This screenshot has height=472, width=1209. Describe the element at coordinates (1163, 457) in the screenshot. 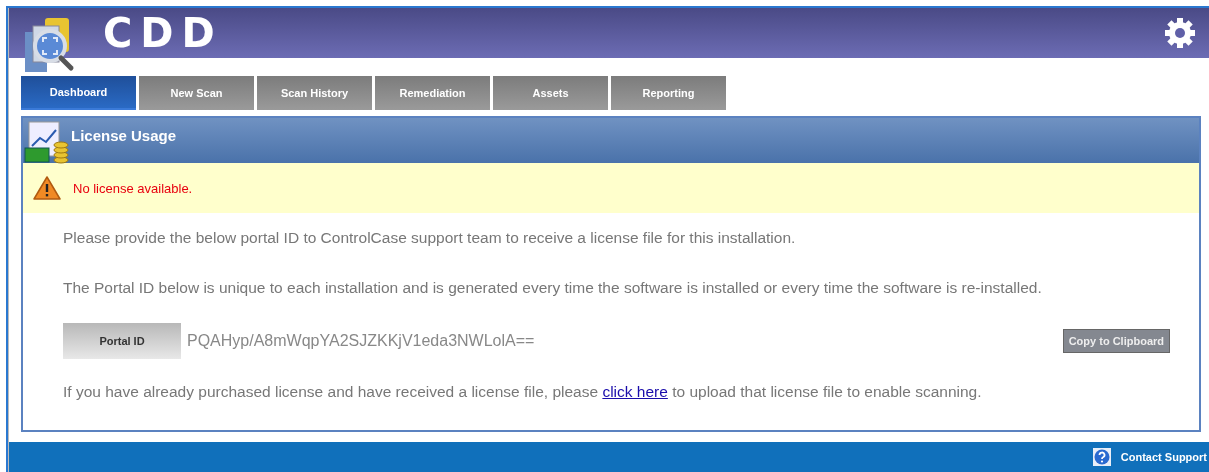

I see `contact-support-link: Contact Support` at that location.